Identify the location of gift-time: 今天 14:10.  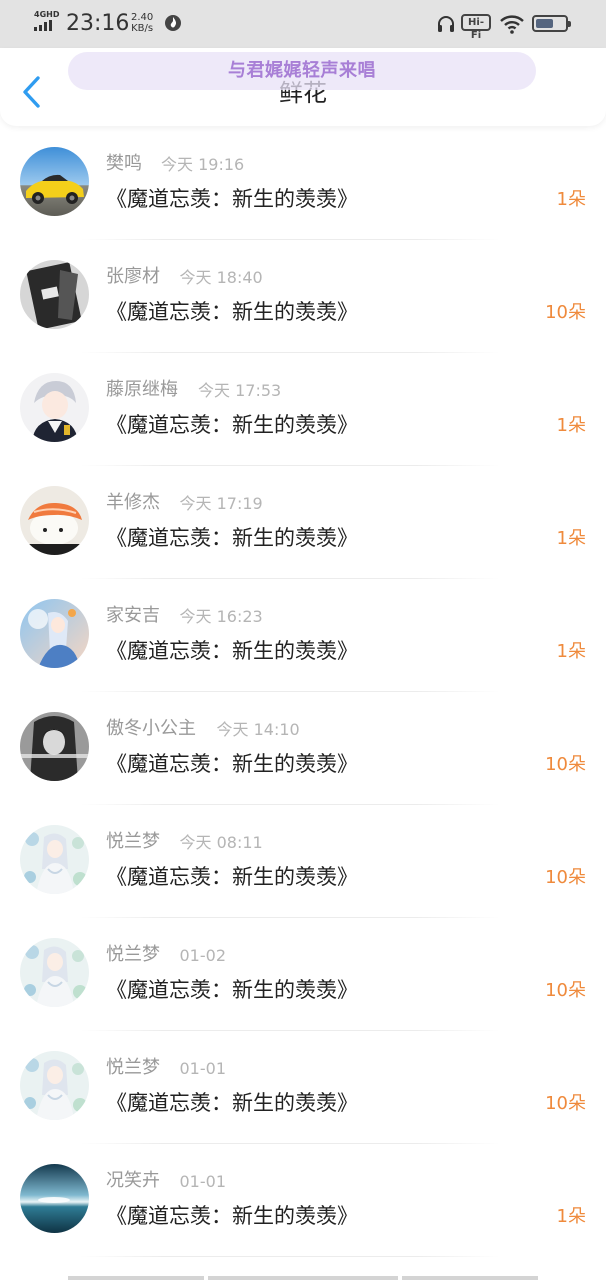
(258, 729).